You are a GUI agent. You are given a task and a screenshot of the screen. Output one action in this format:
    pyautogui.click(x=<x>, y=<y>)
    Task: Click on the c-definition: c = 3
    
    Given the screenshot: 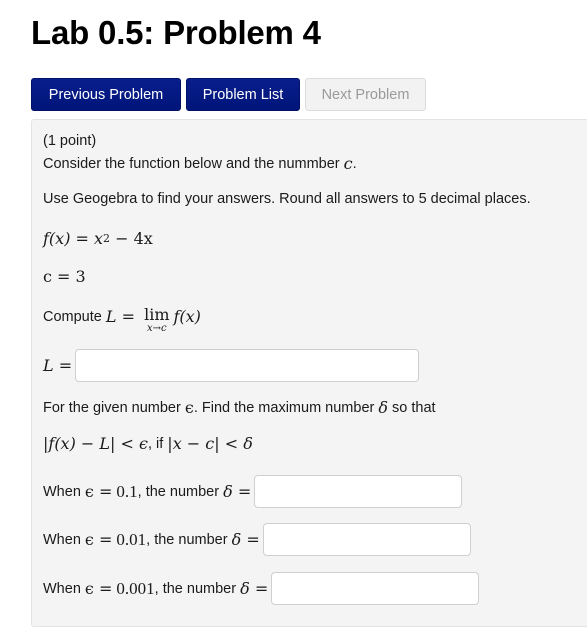 What is the action you would take?
    pyautogui.click(x=64, y=276)
    